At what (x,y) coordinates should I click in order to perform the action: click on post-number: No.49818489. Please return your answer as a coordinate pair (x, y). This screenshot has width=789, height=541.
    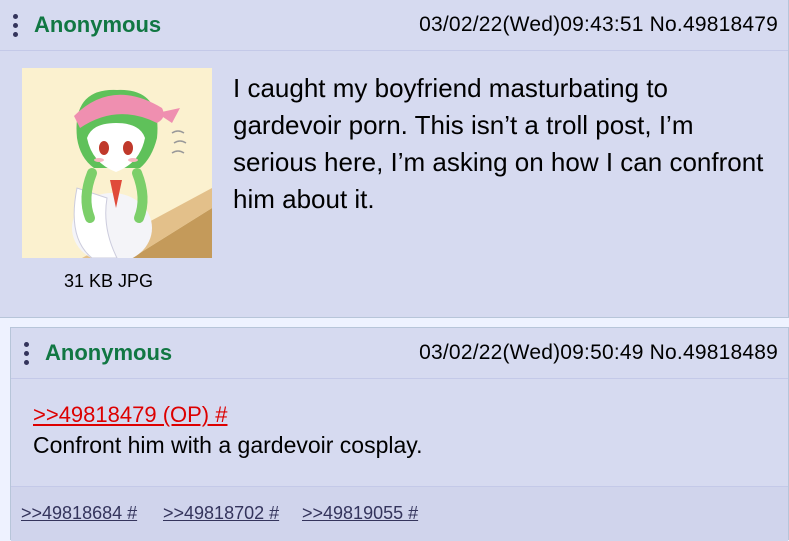
    Looking at the image, I should click on (714, 352).